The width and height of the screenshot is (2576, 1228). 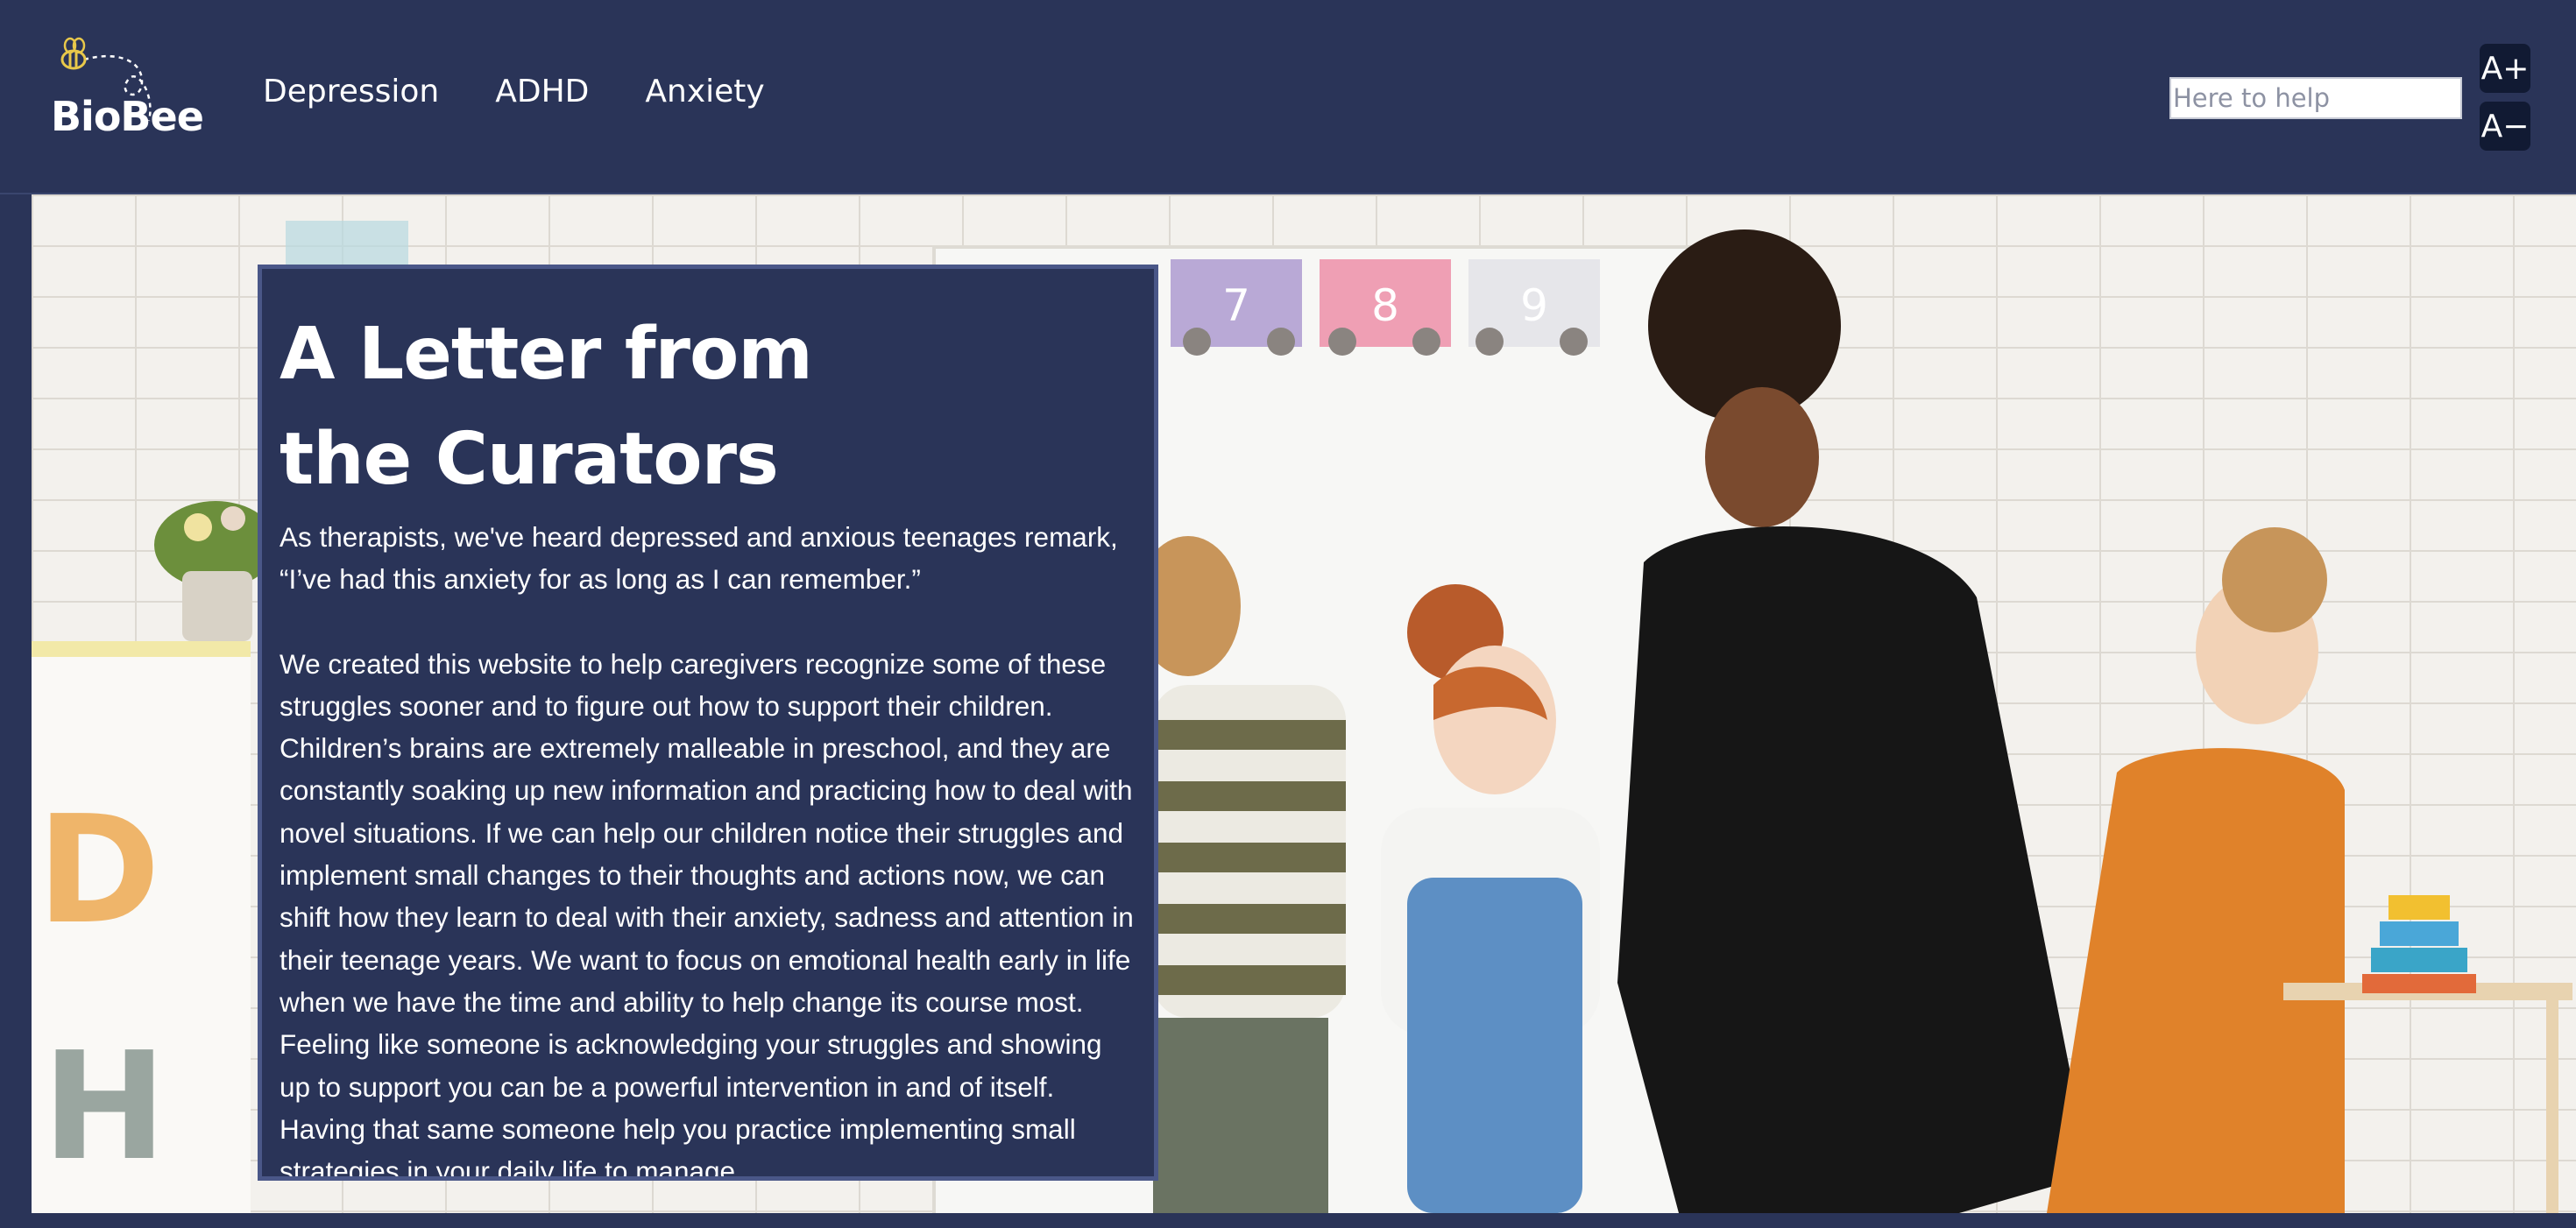 What do you see at coordinates (104, 1107) in the screenshot?
I see `wall-letter-h: H` at bounding box center [104, 1107].